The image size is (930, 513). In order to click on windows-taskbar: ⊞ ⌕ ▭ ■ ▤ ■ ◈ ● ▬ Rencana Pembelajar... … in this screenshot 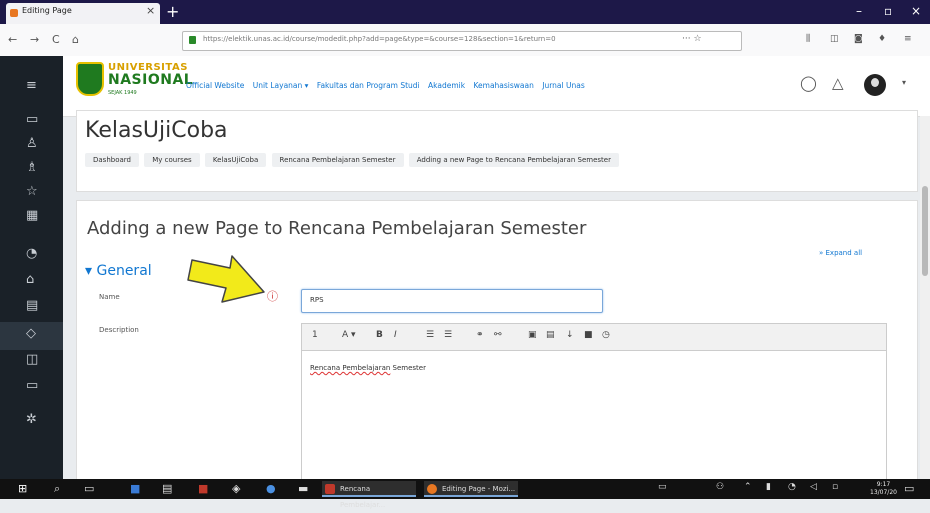, I will do `click(465, 494)`.